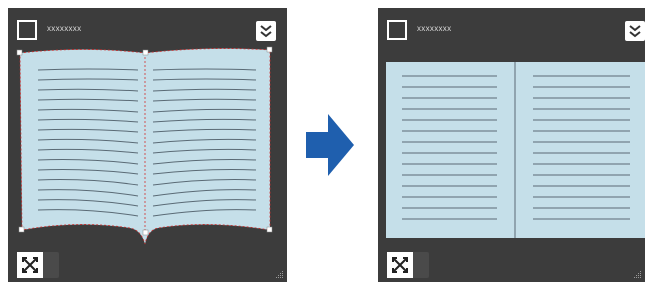 The image size is (645, 282). I want to click on handle-bottom-left, so click(21, 229).